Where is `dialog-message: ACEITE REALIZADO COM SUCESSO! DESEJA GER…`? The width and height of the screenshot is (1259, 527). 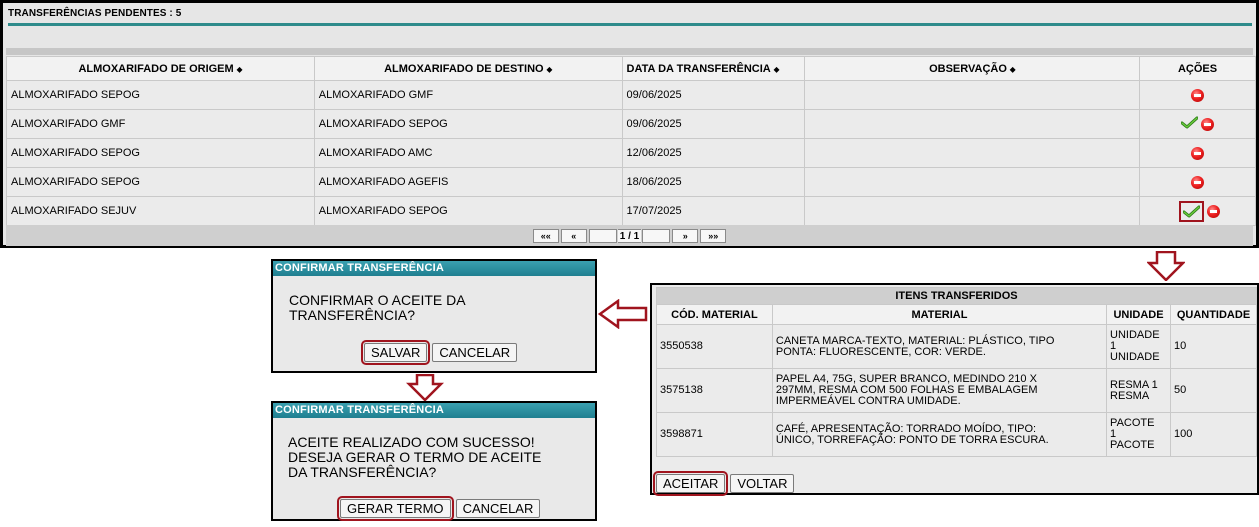 dialog-message: ACEITE REALIZADO COM SUCESSO! DESEJA GER… is located at coordinates (415, 457).